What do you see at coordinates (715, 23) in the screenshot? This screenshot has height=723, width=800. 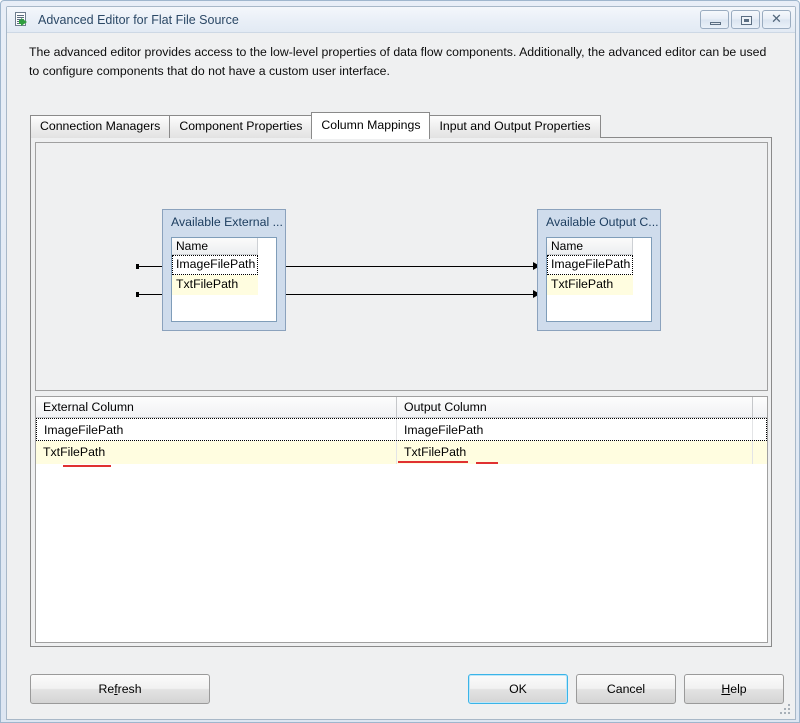 I see `minimize-icon` at bounding box center [715, 23].